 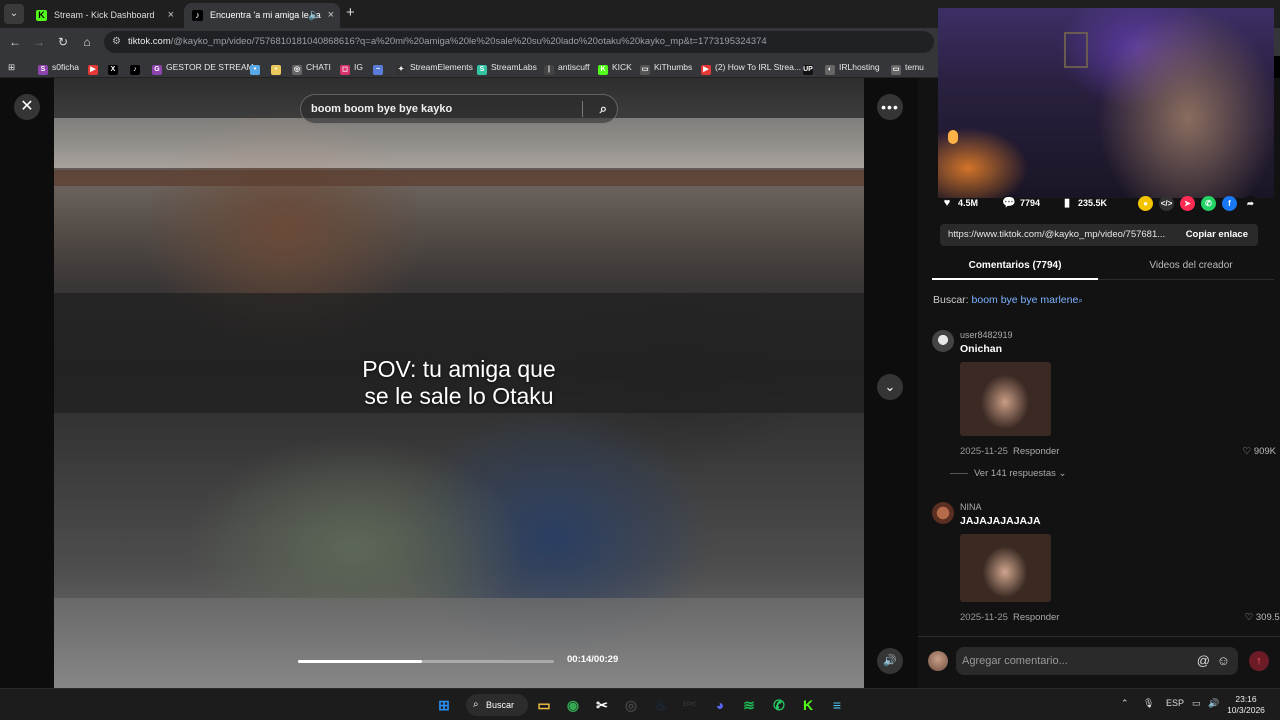 What do you see at coordinates (631, 705) in the screenshot?
I see `obs-icon: ◎` at bounding box center [631, 705].